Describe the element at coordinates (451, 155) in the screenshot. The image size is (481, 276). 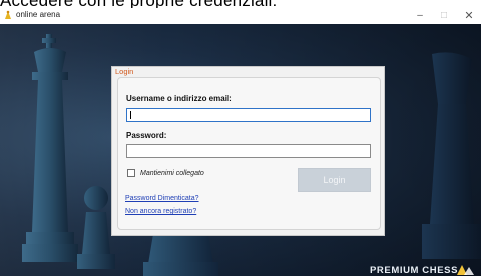
I see `chess-piece-right-icon` at that location.